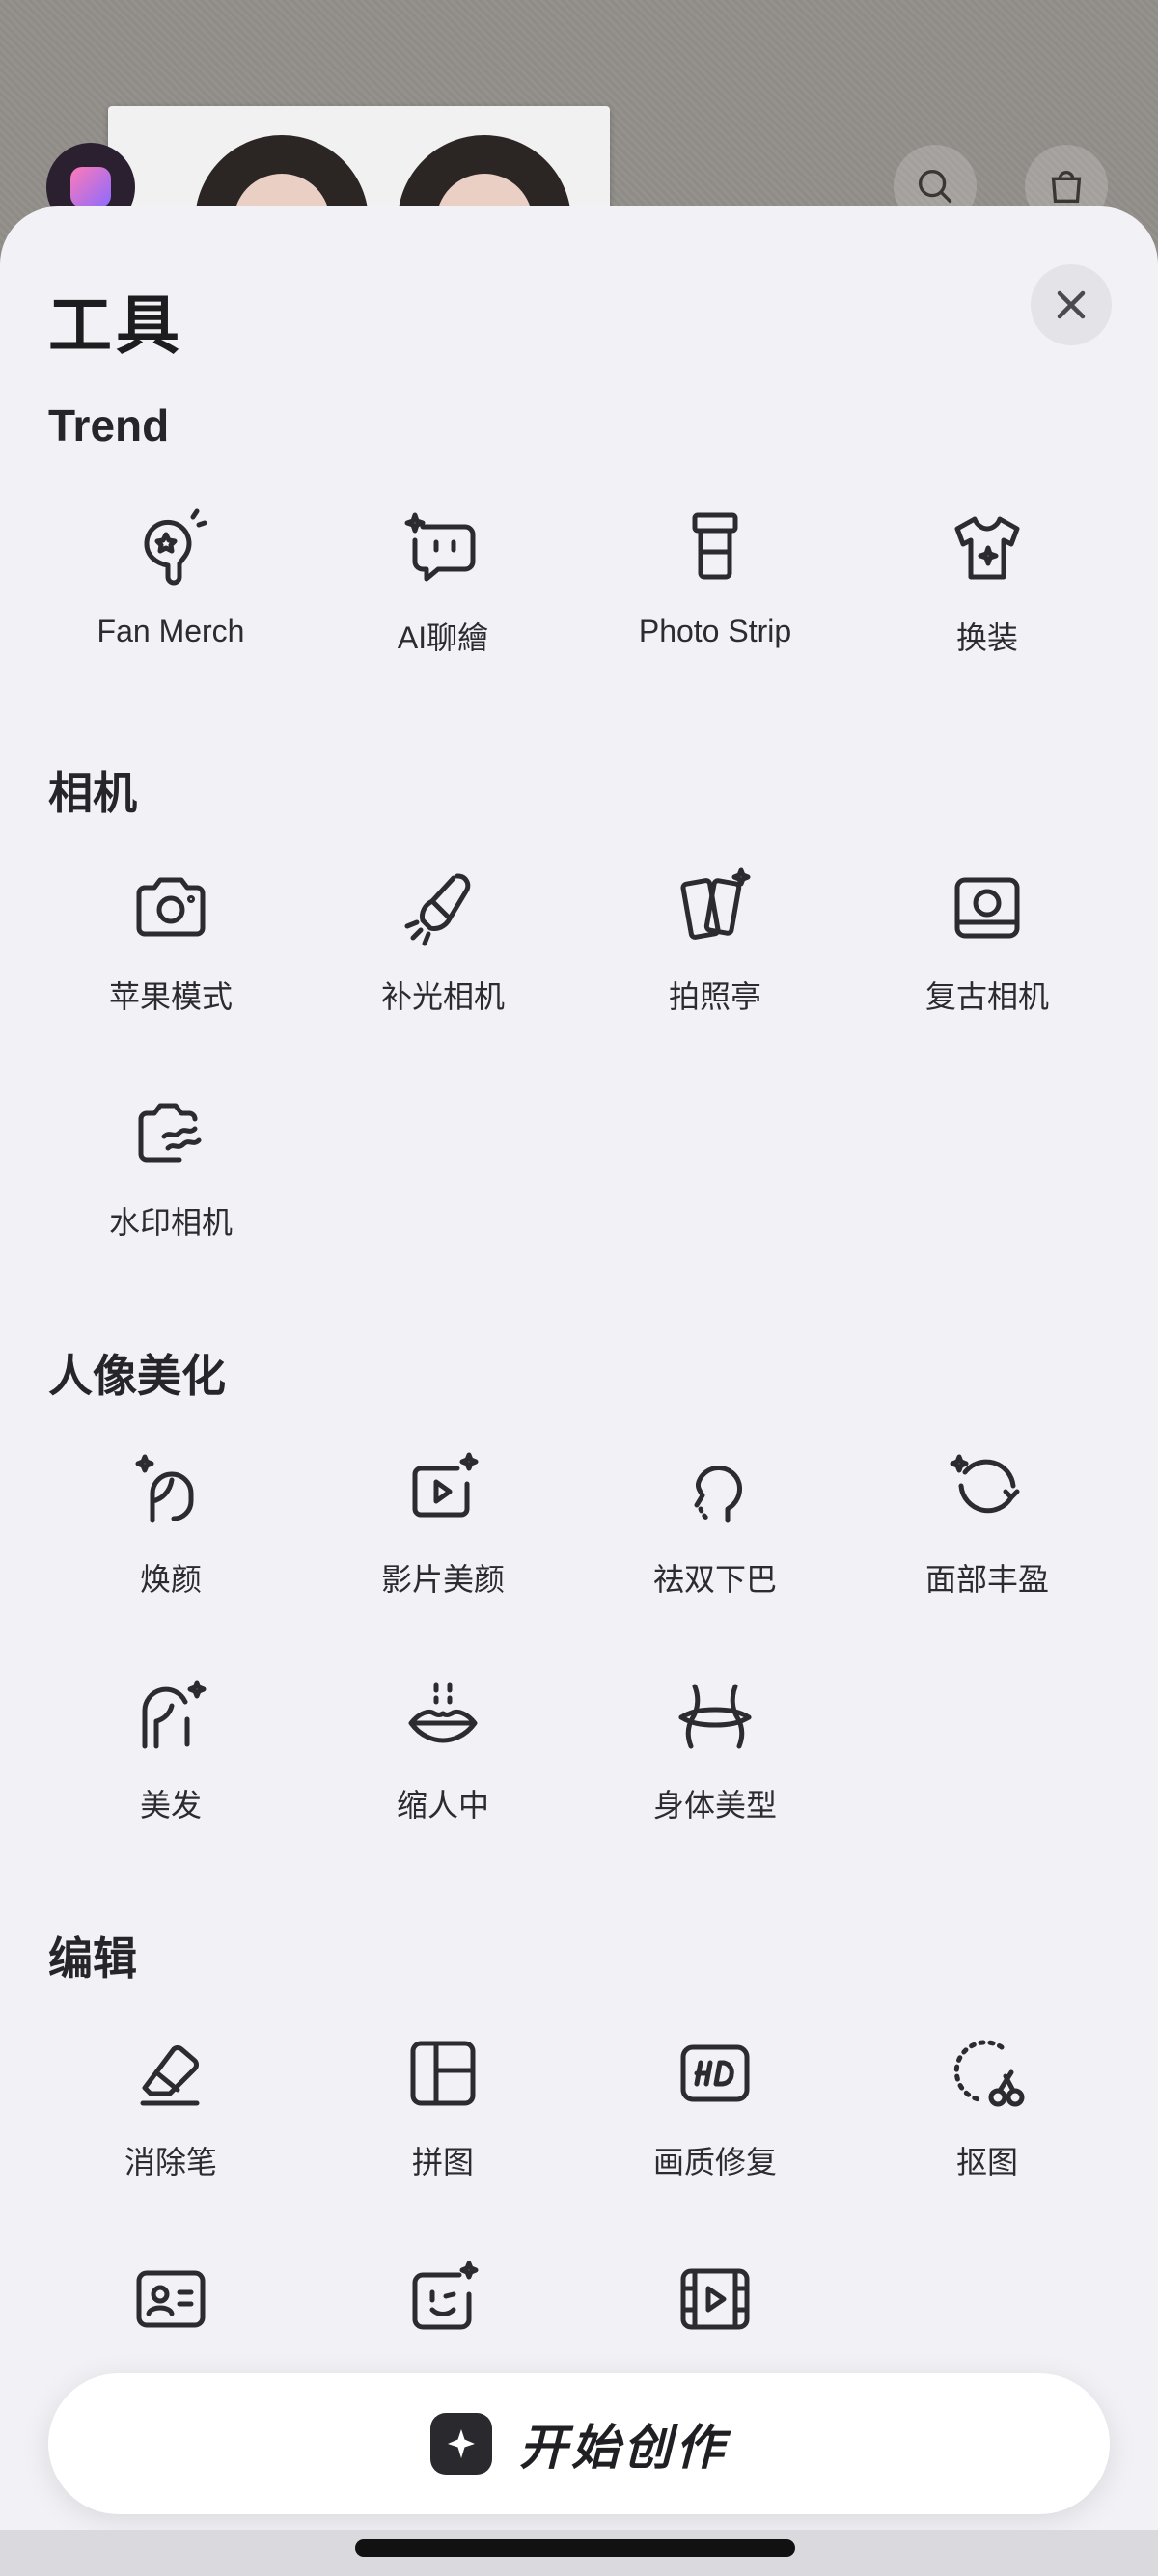 Image resolution: width=1158 pixels, height=2576 pixels. What do you see at coordinates (442, 2162) in the screenshot?
I see `tool-label: 拼图` at bounding box center [442, 2162].